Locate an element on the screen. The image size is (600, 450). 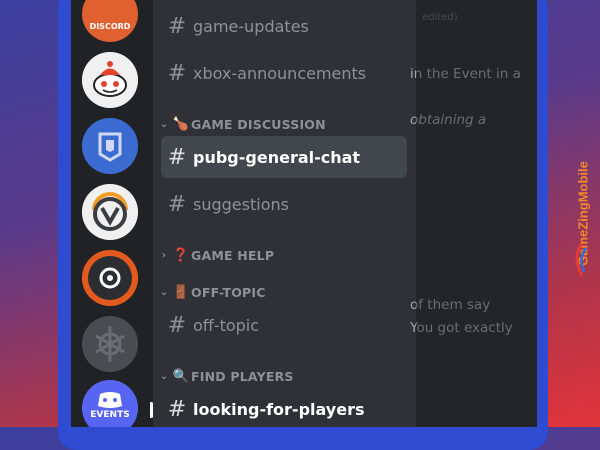
channel-xbox-announcements: # xbox-announcements is located at coordinates (284, 73).